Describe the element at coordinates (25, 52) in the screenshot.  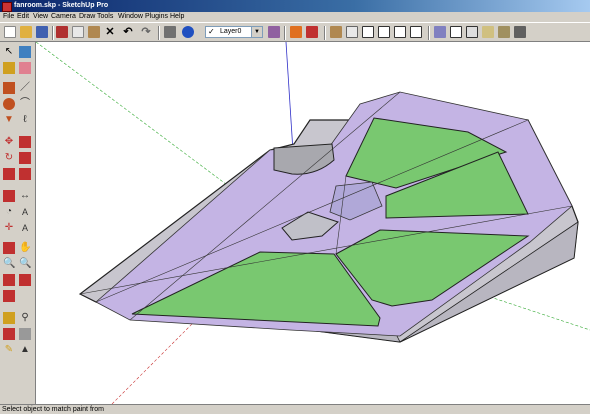
I see `make-component-icon` at that location.